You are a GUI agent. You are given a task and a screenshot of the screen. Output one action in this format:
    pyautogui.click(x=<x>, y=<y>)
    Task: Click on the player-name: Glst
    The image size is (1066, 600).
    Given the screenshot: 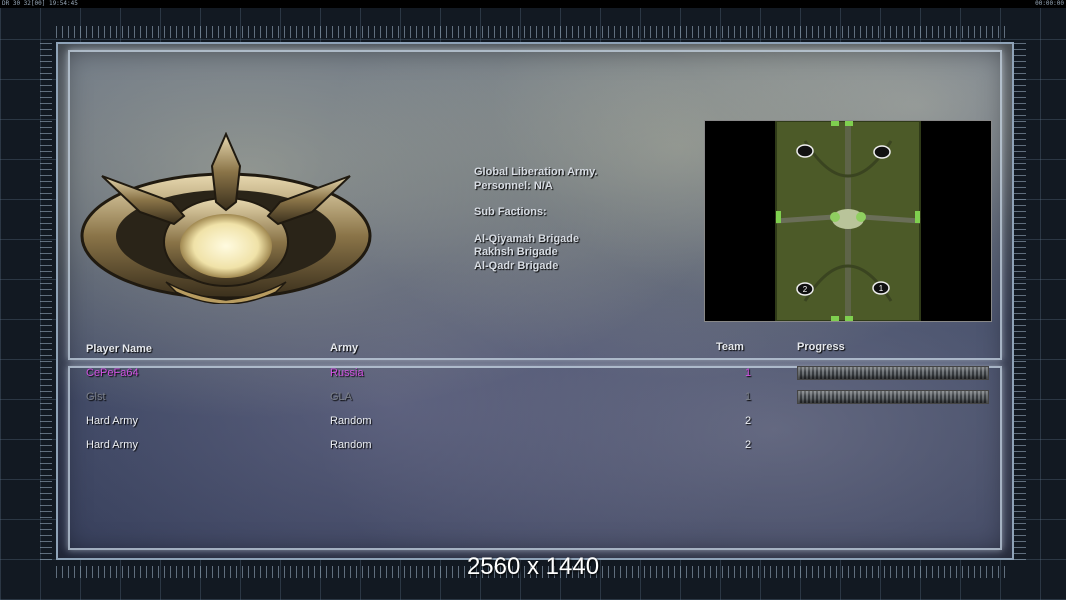 What is the action you would take?
    pyautogui.click(x=96, y=397)
    